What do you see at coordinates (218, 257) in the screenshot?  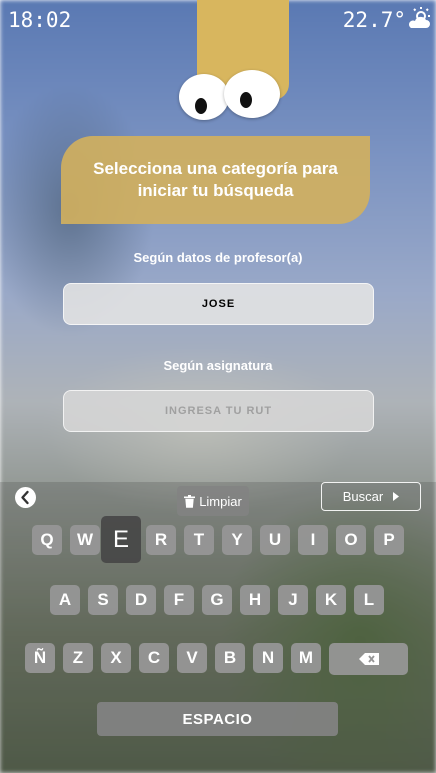 I see `professor-section-label: Según datos de profesor(a)` at bounding box center [218, 257].